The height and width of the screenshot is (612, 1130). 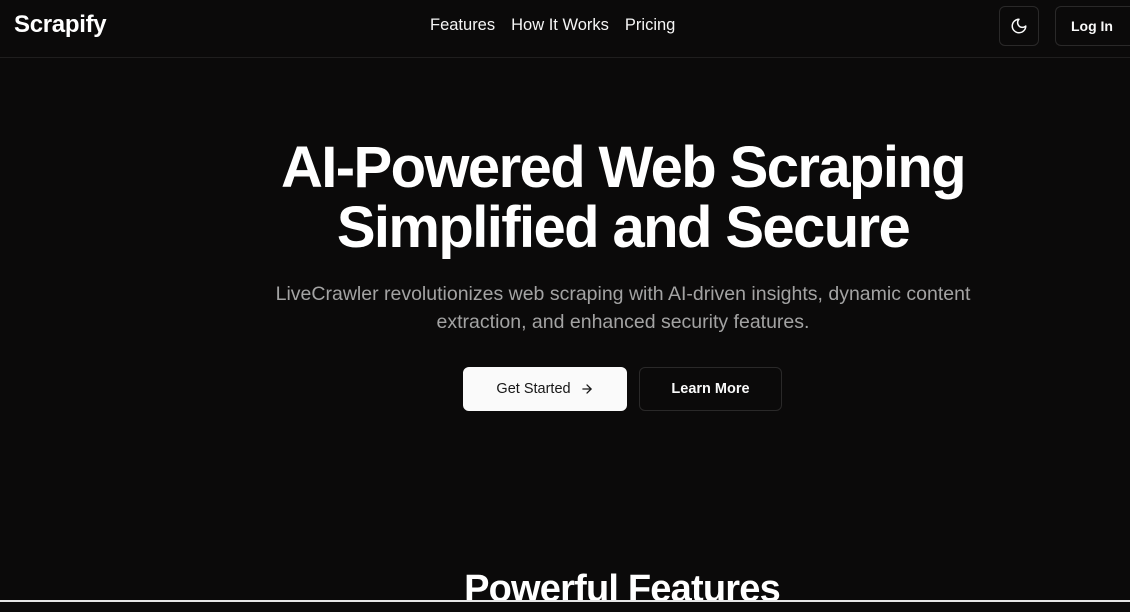 I want to click on moon-icon, so click(x=1019, y=26).